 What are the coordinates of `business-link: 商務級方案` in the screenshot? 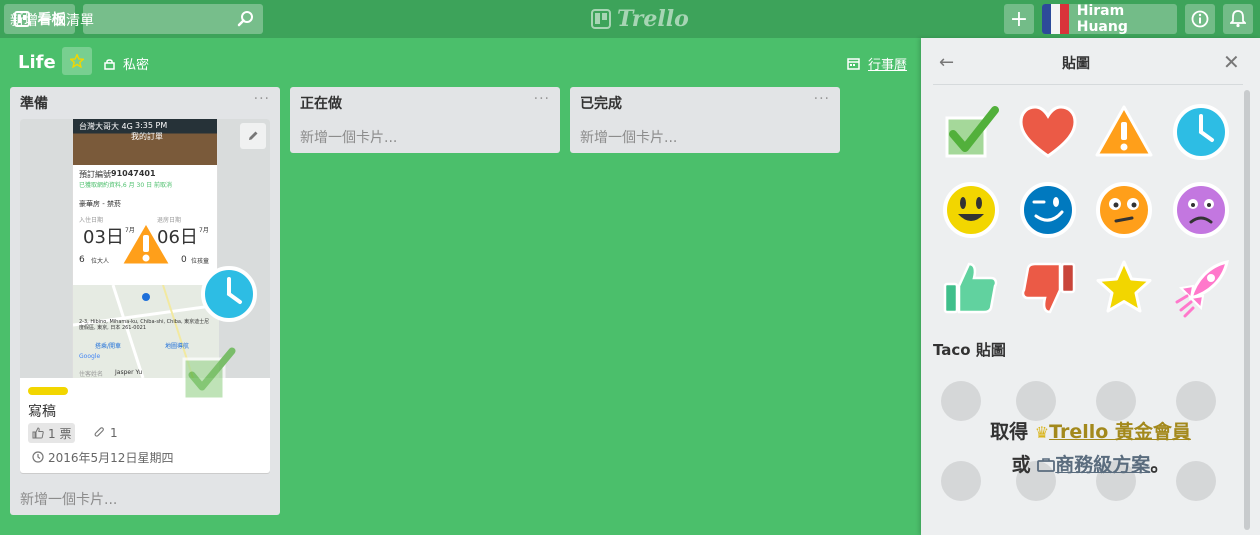 It's located at (1102, 465).